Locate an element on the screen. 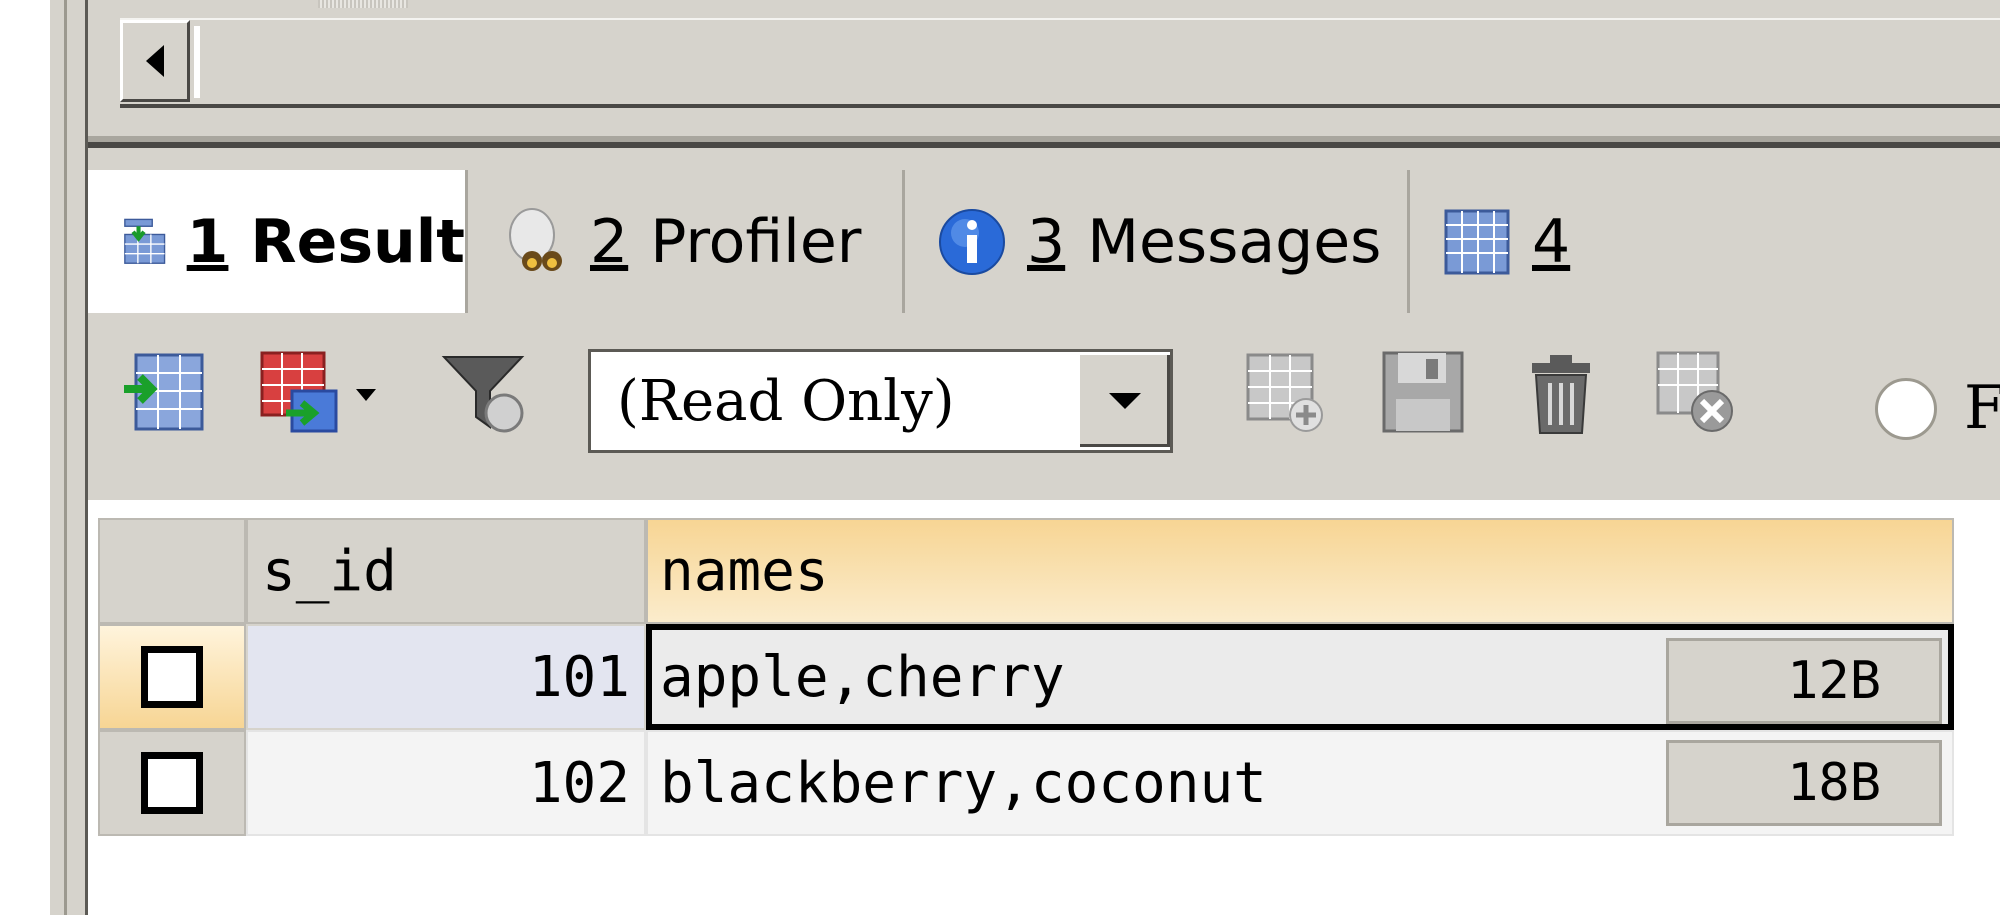 This screenshot has width=2000, height=915. info-icon is located at coordinates (972, 241).